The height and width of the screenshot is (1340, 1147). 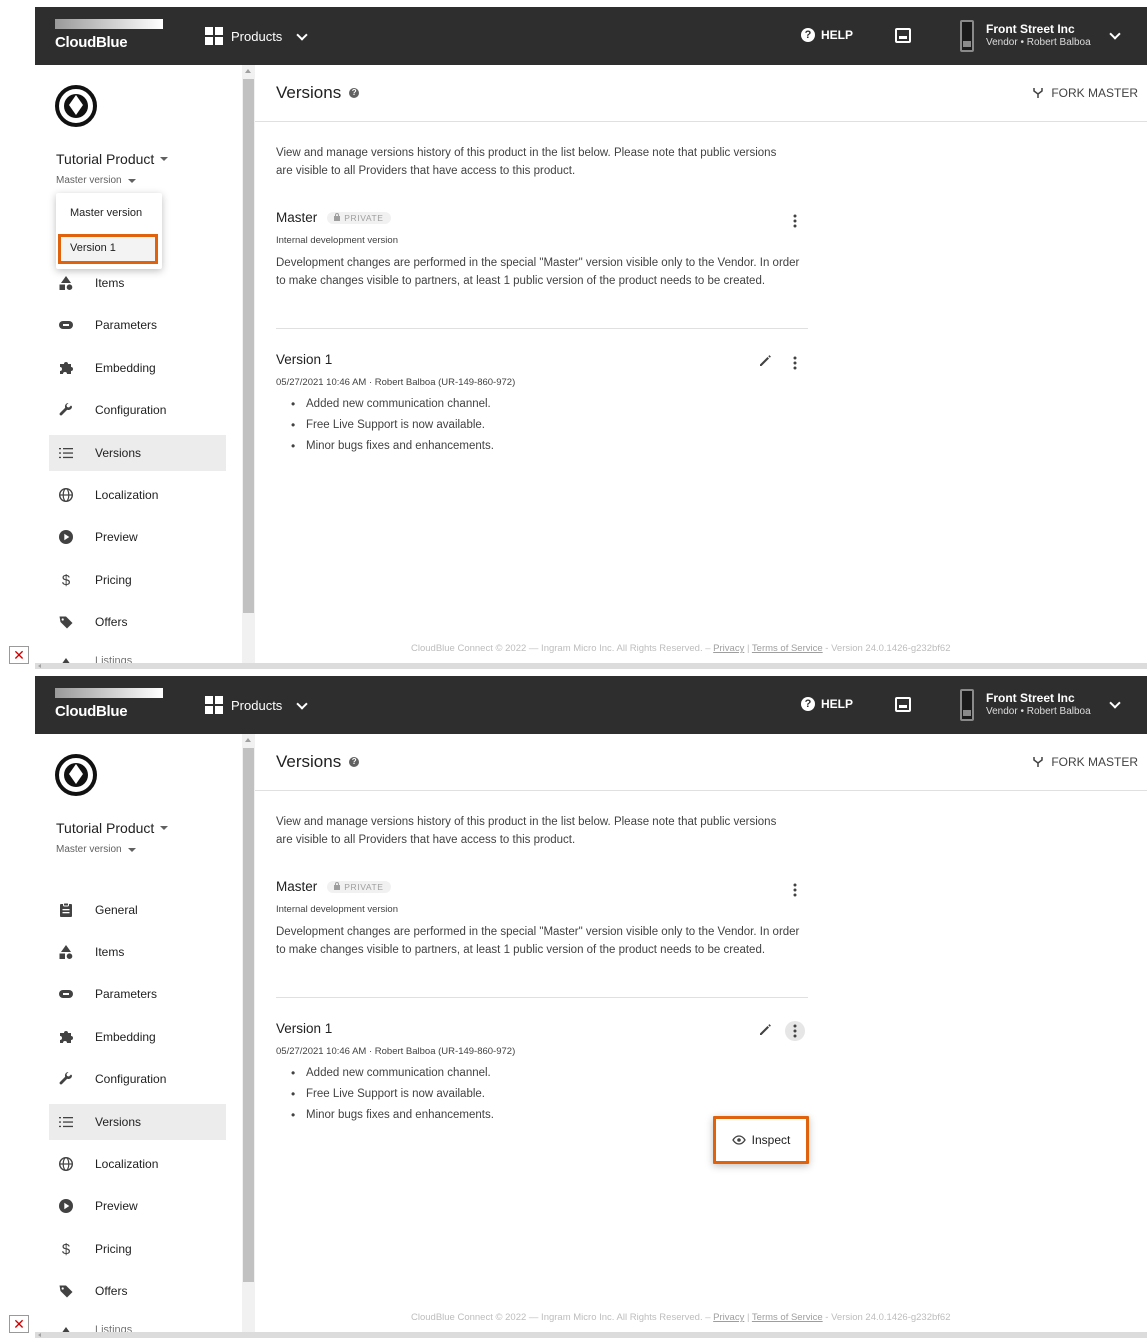 I want to click on header-divider, so click(x=701, y=121).